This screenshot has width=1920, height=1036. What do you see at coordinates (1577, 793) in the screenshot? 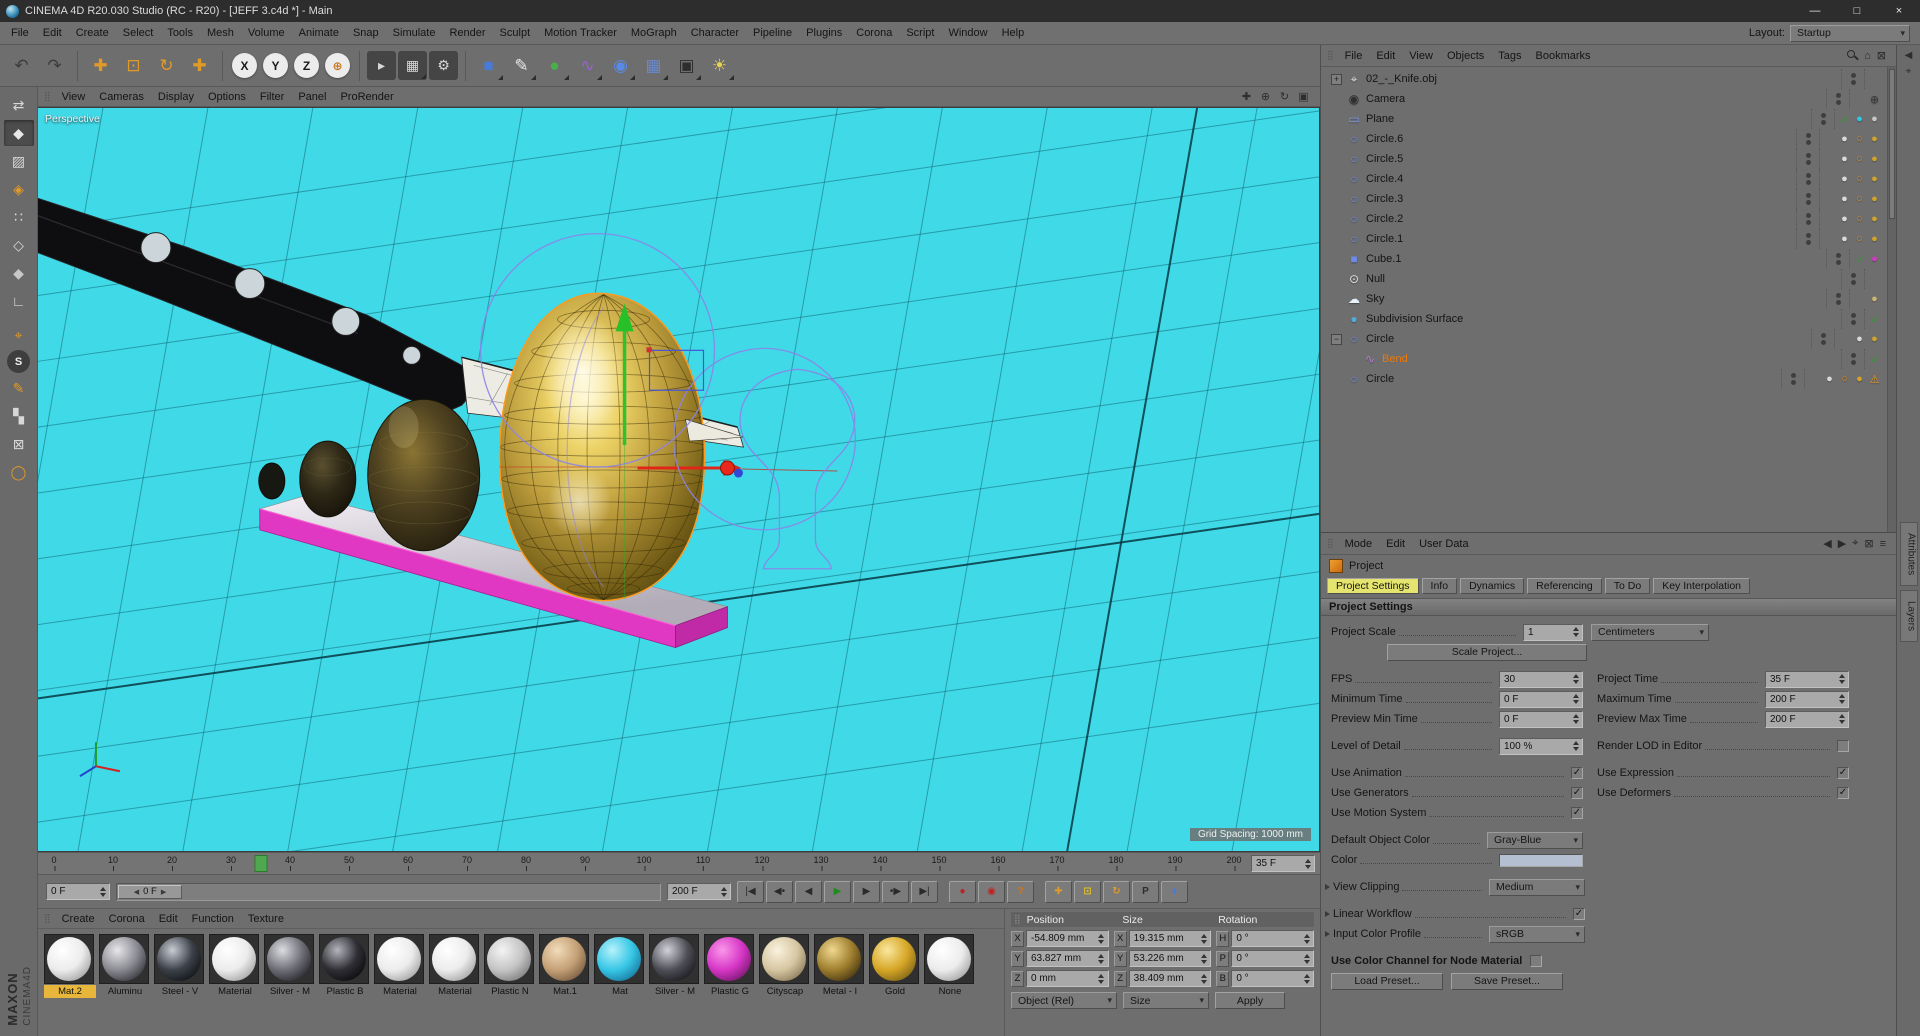
I see `use-generators-checkbox: ✓` at bounding box center [1577, 793].